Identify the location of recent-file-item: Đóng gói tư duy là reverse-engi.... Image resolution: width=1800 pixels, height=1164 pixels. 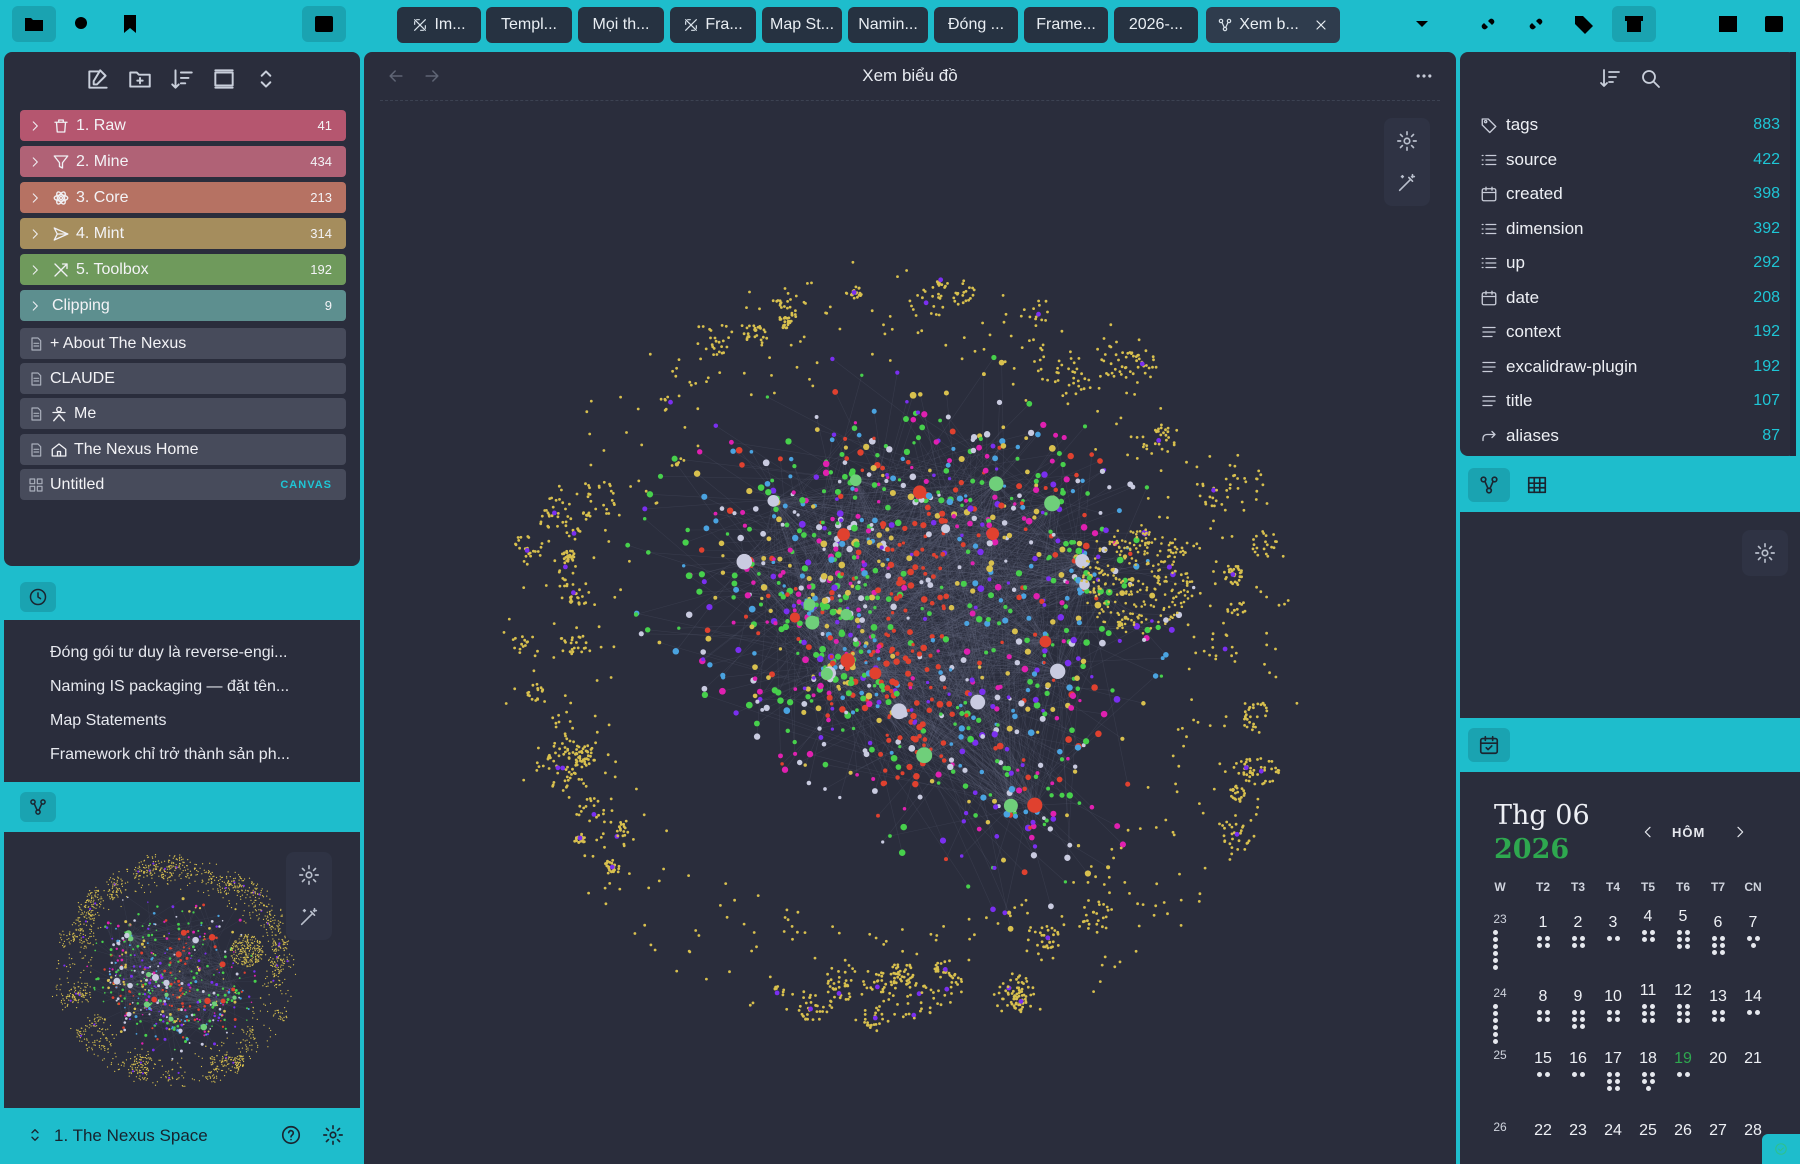
(169, 653).